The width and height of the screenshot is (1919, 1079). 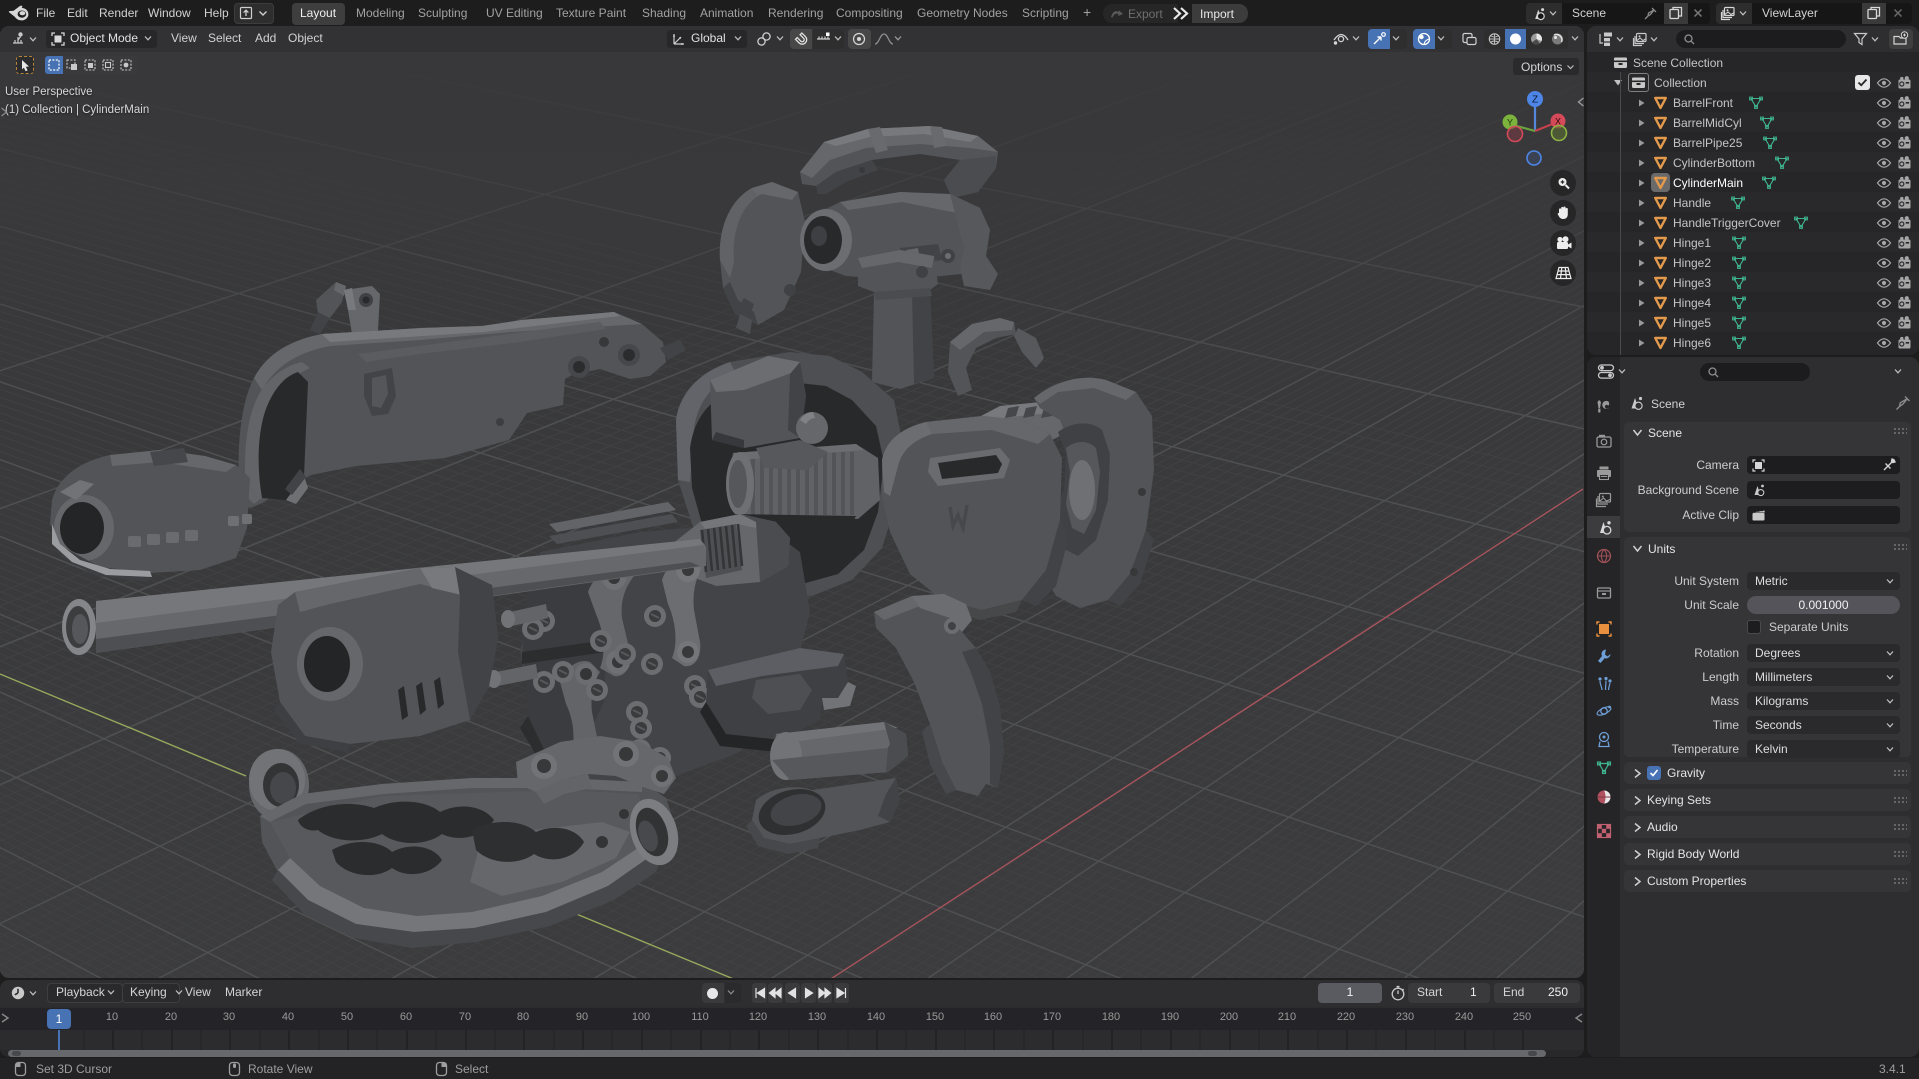 What do you see at coordinates (1510, 123) in the screenshot?
I see `svg-text: Y` at bounding box center [1510, 123].